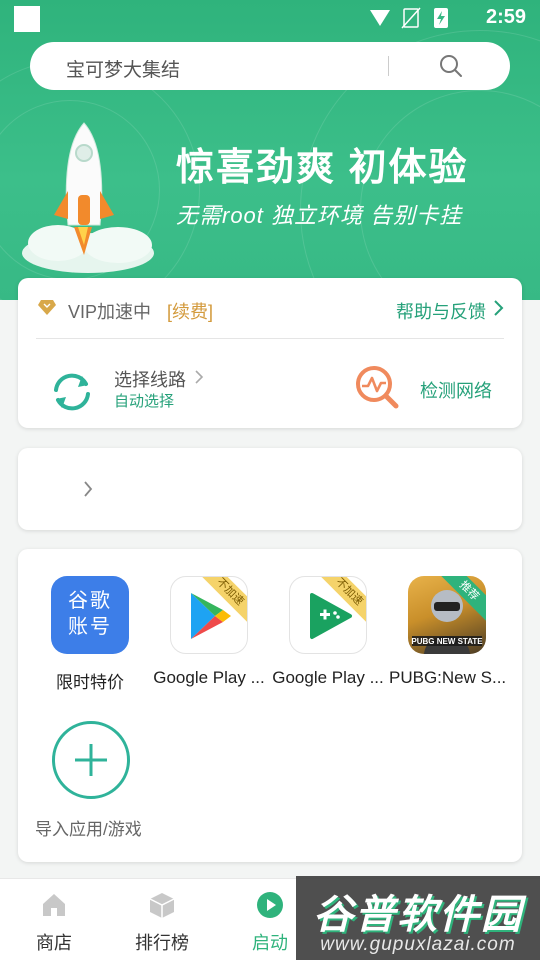  Describe the element at coordinates (162, 943) in the screenshot. I see `tab-label: 排行榜` at that location.